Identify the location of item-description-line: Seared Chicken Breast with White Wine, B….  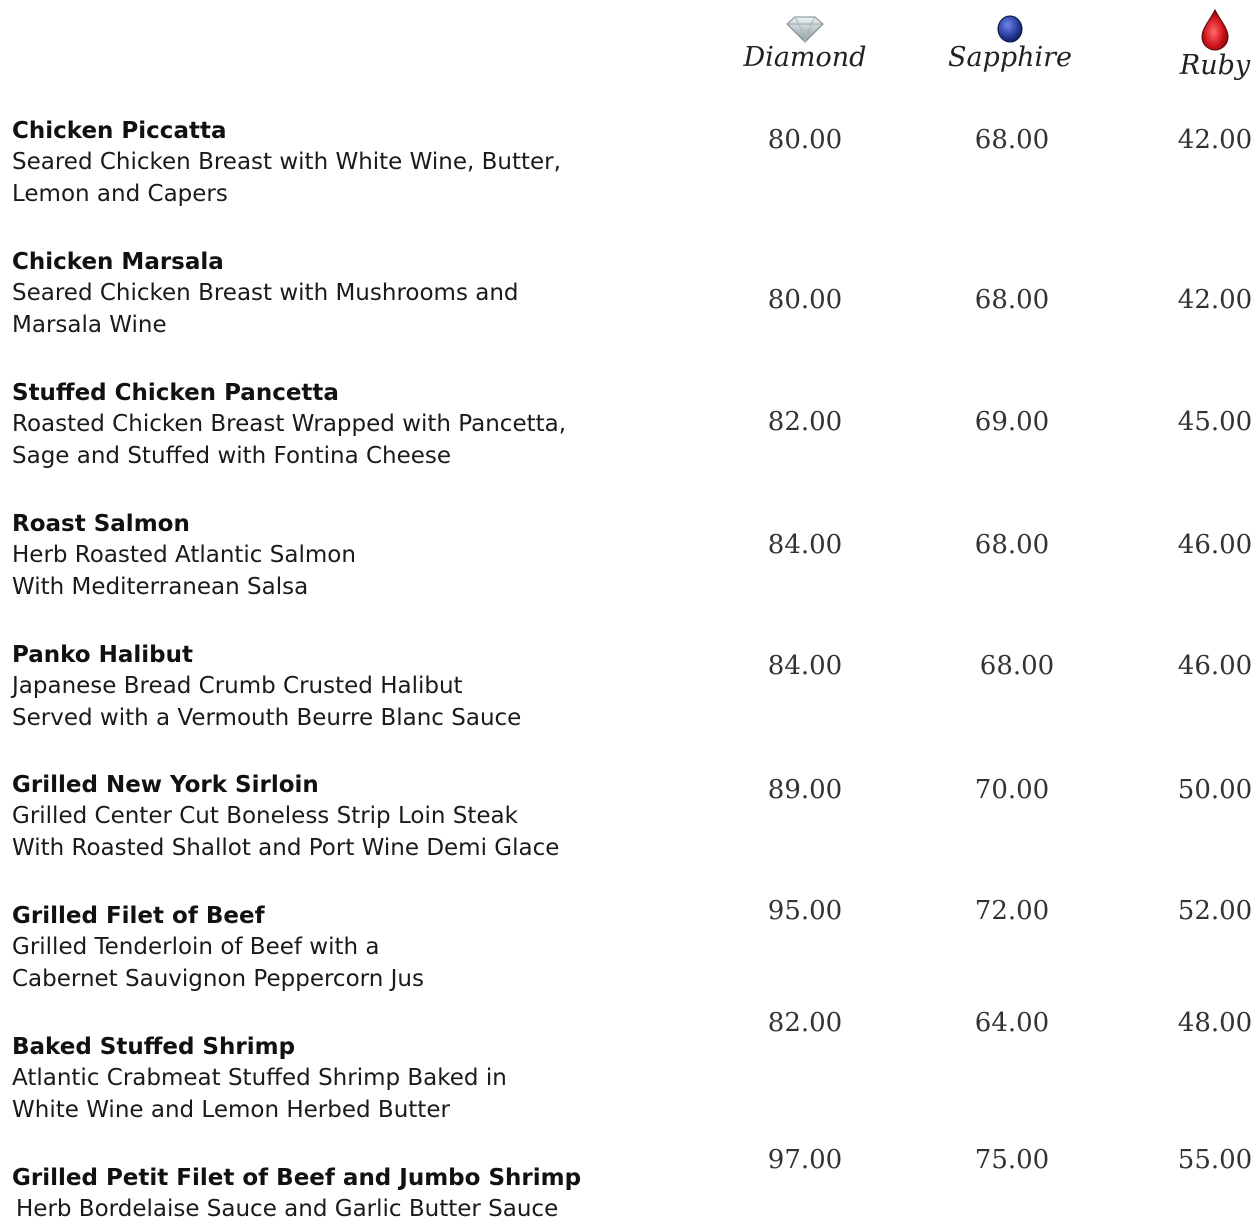
(286, 162).